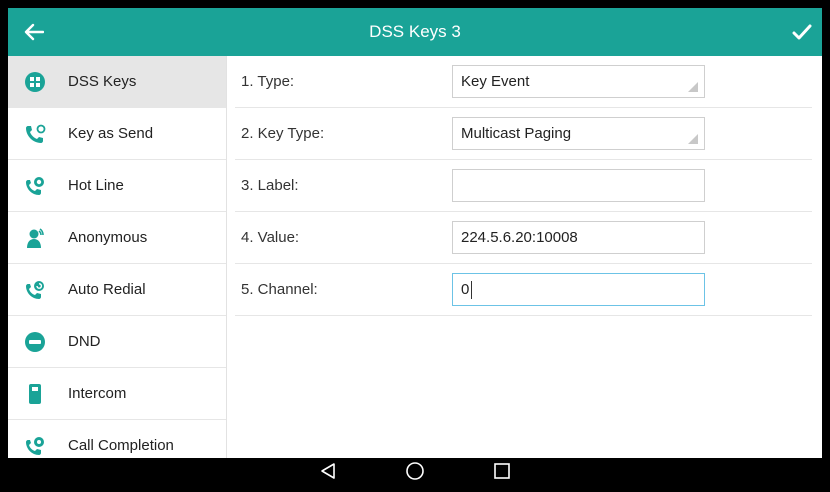 This screenshot has height=492, width=830. I want to click on auto-redial-icon, so click(35, 290).